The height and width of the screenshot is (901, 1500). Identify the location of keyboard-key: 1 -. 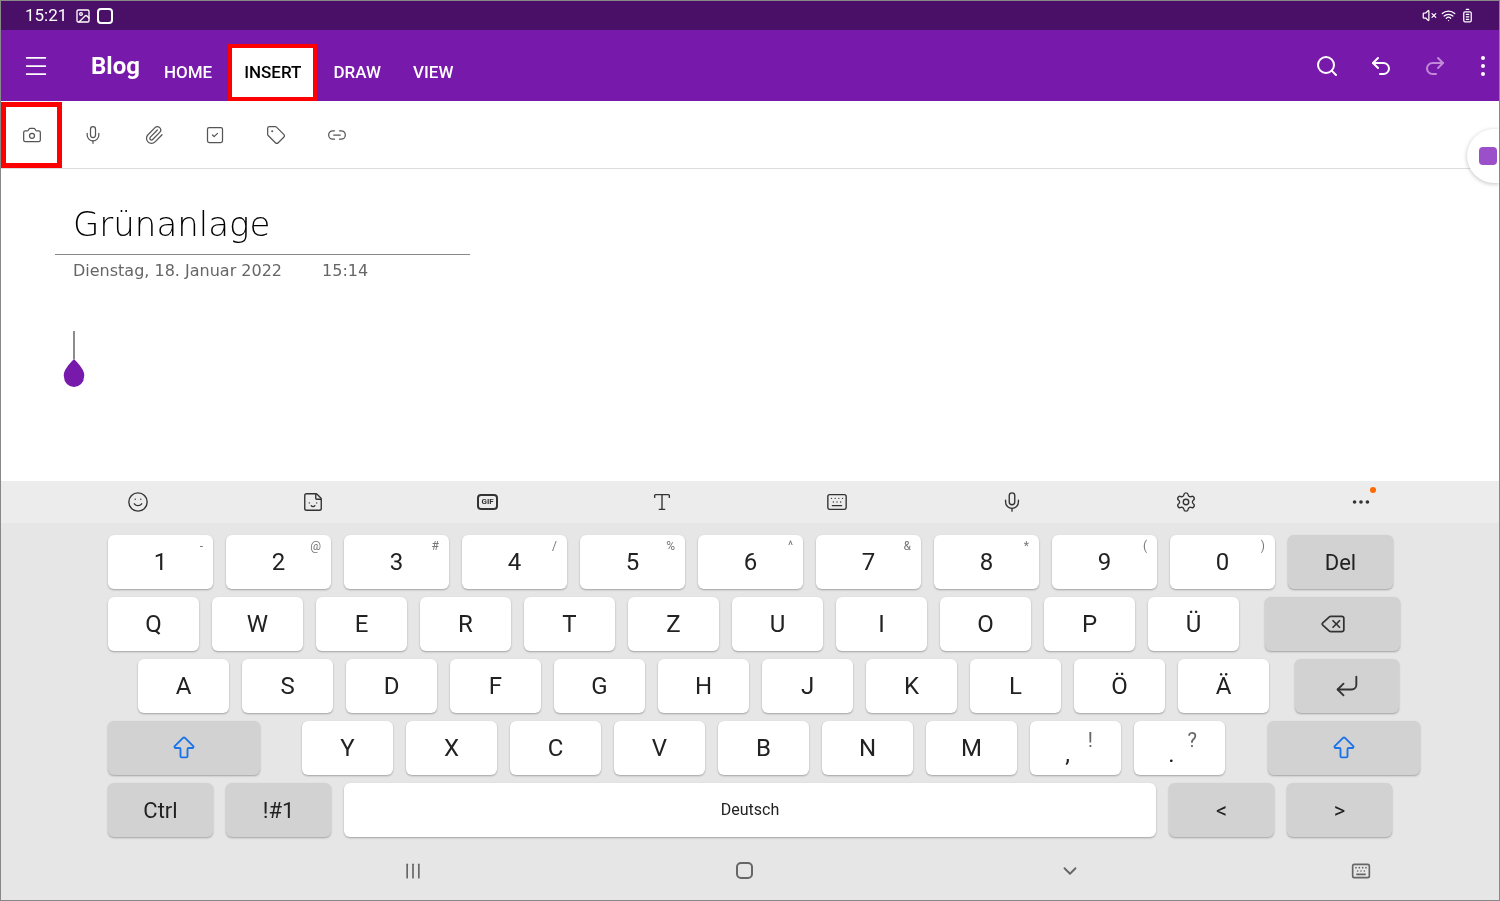
(160, 562).